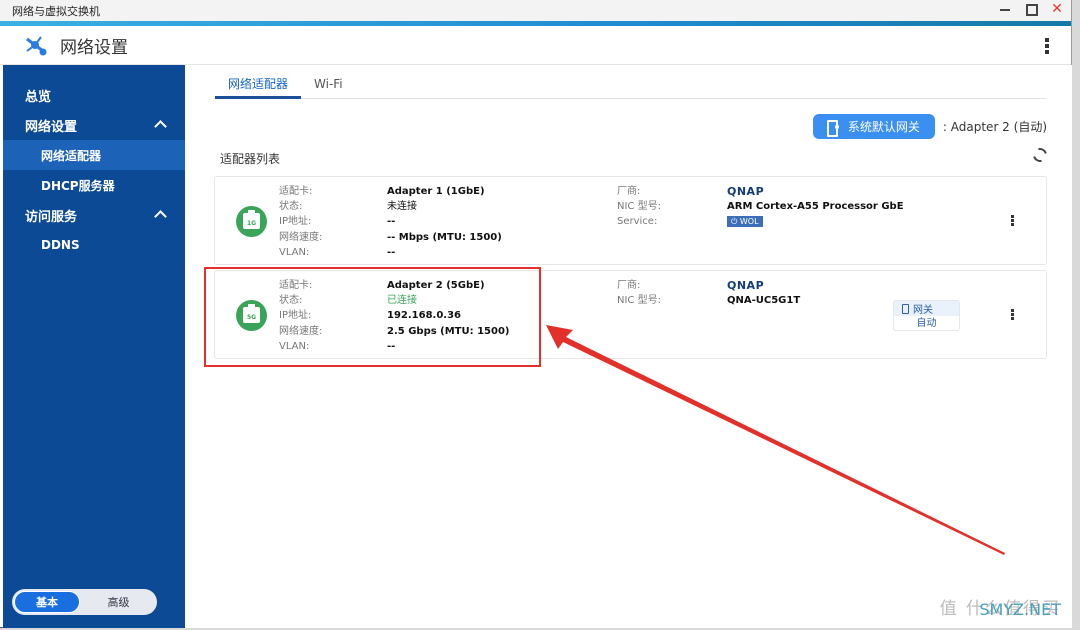 The image size is (1080, 630). Describe the element at coordinates (47, 602) in the screenshot. I see `mode-basic-button: 基本` at that location.